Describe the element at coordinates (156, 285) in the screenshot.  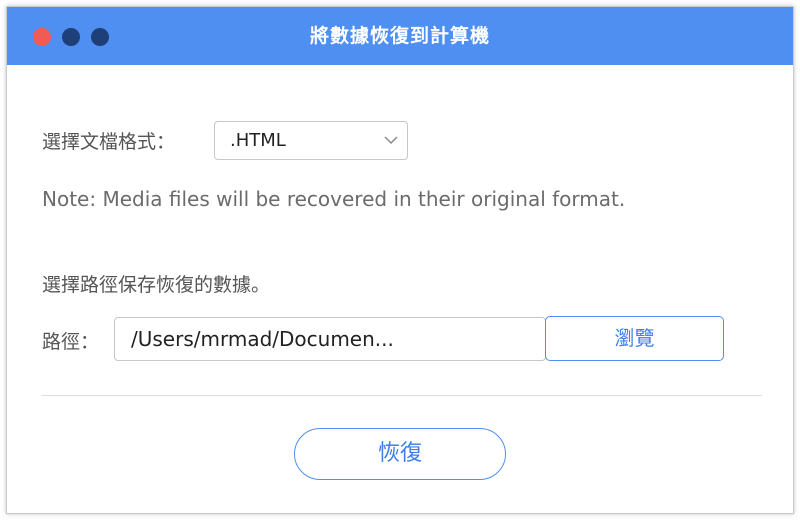
I see `path-caption: 選擇路徑保存恢復的數據。` at that location.